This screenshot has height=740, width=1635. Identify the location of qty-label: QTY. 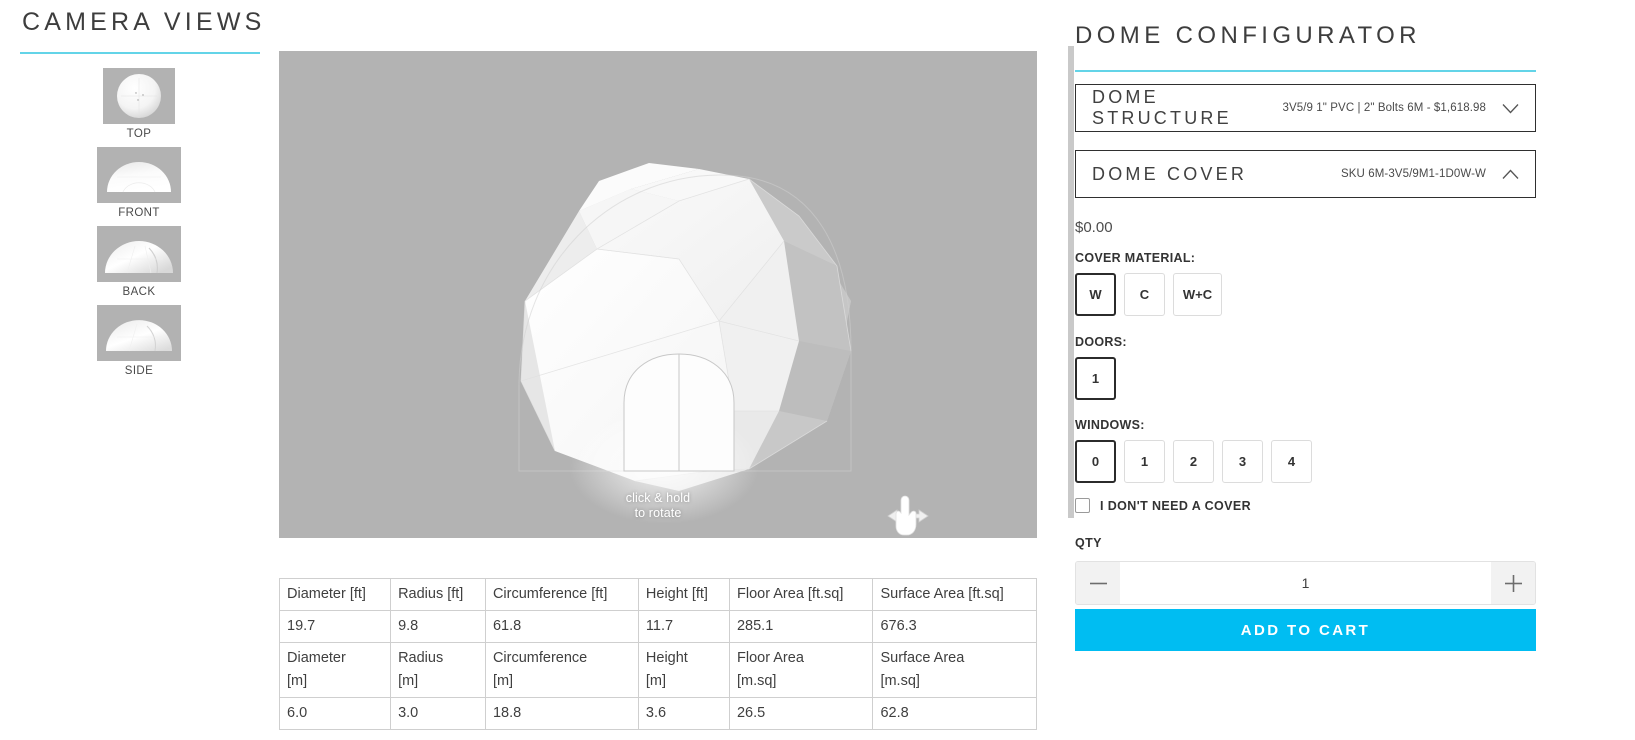
(1088, 543).